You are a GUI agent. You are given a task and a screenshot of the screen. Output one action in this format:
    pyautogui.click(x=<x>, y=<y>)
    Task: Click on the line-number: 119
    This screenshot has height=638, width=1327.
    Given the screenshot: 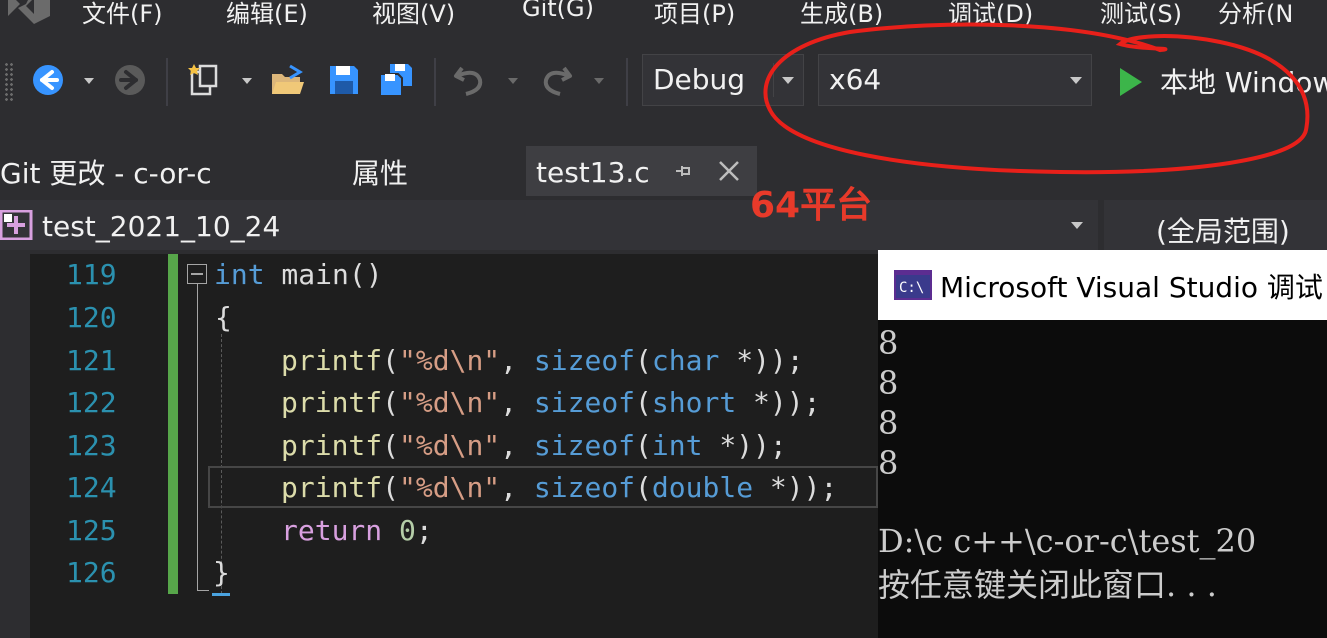 What is the action you would take?
    pyautogui.click(x=91, y=274)
    